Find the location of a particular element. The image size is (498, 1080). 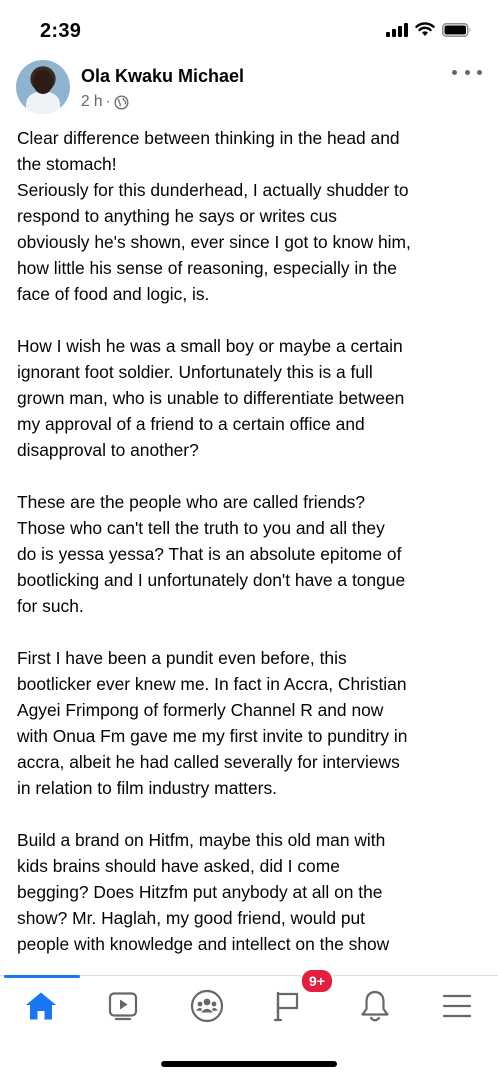

active-tab-indicator is located at coordinates (42, 976).